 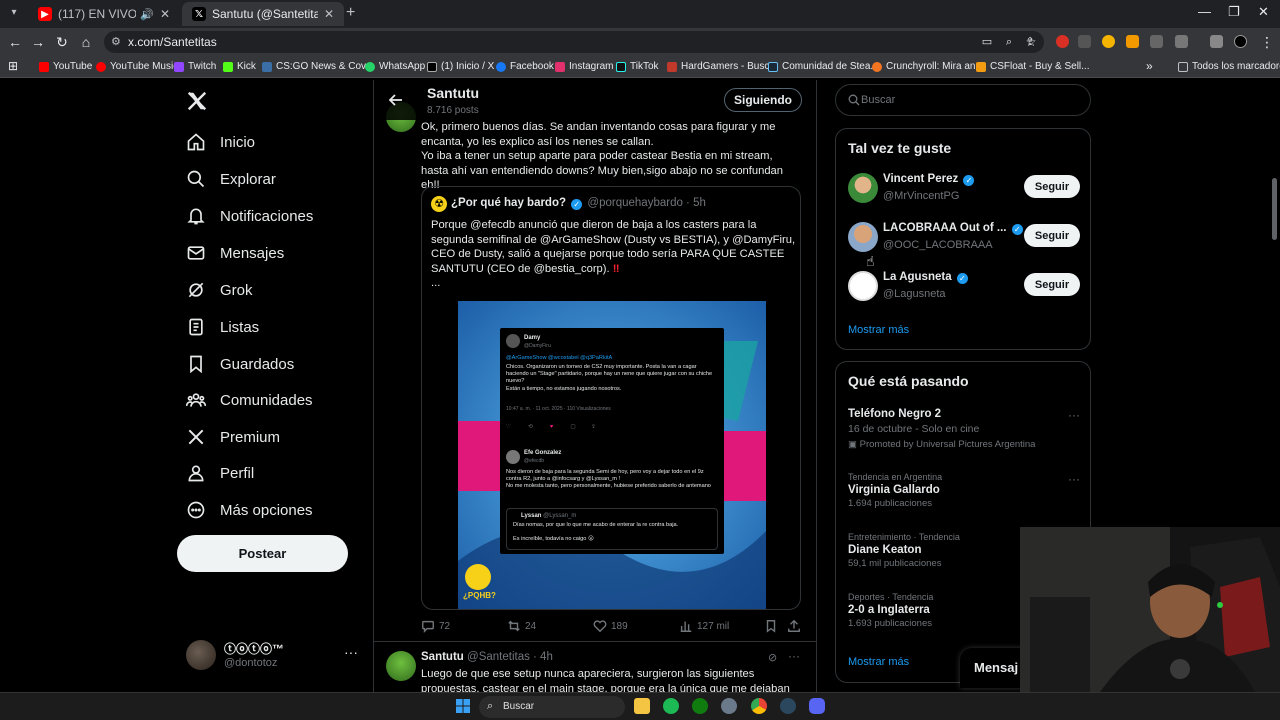 What do you see at coordinates (248, 179) in the screenshot?
I see `nav-label: Explorar` at bounding box center [248, 179].